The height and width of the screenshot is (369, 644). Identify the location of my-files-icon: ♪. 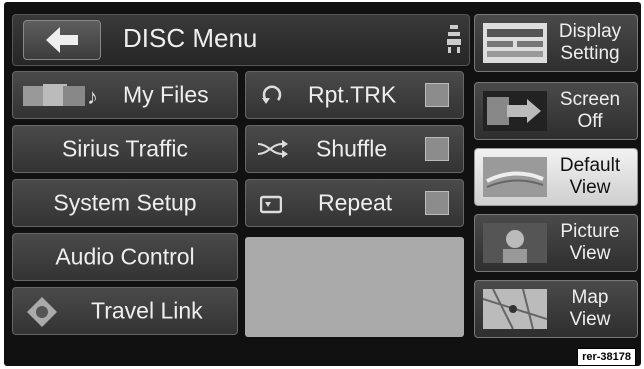
(60, 96).